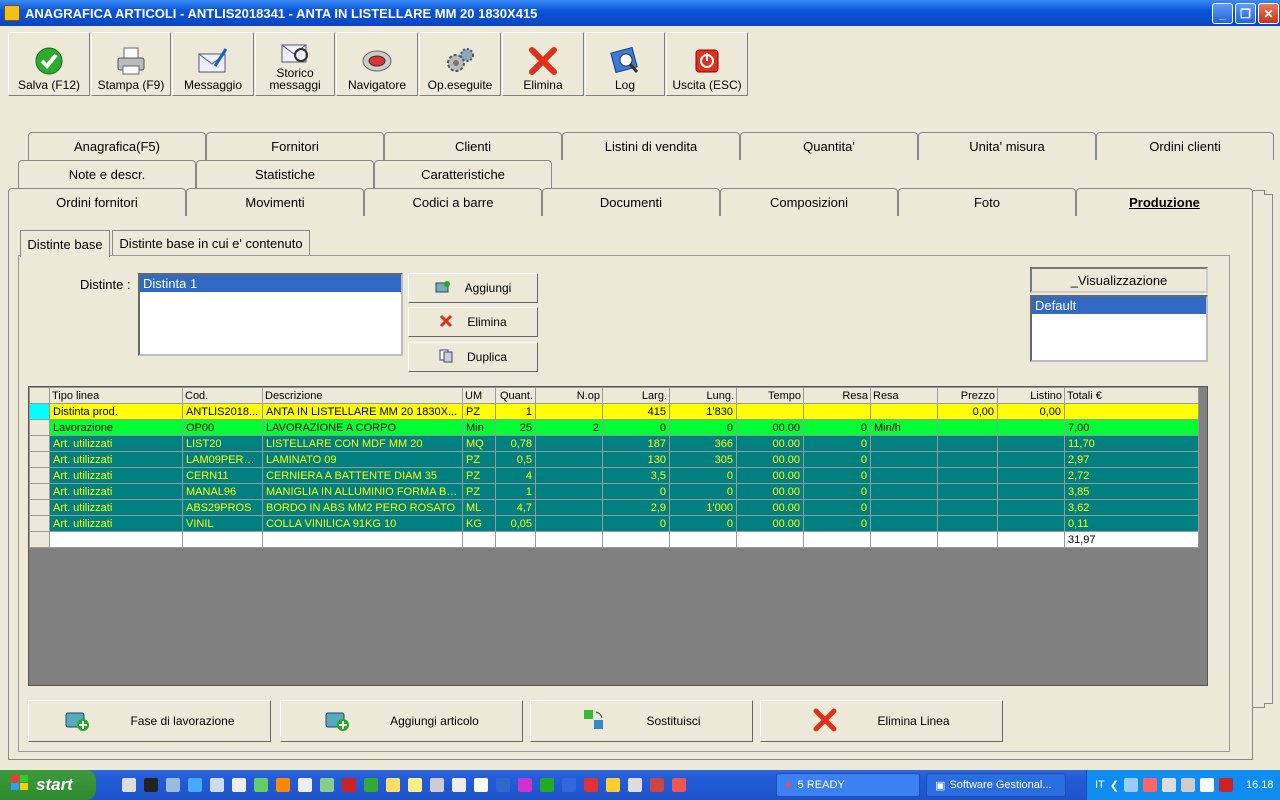  I want to click on table-cell: ML, so click(479, 507).